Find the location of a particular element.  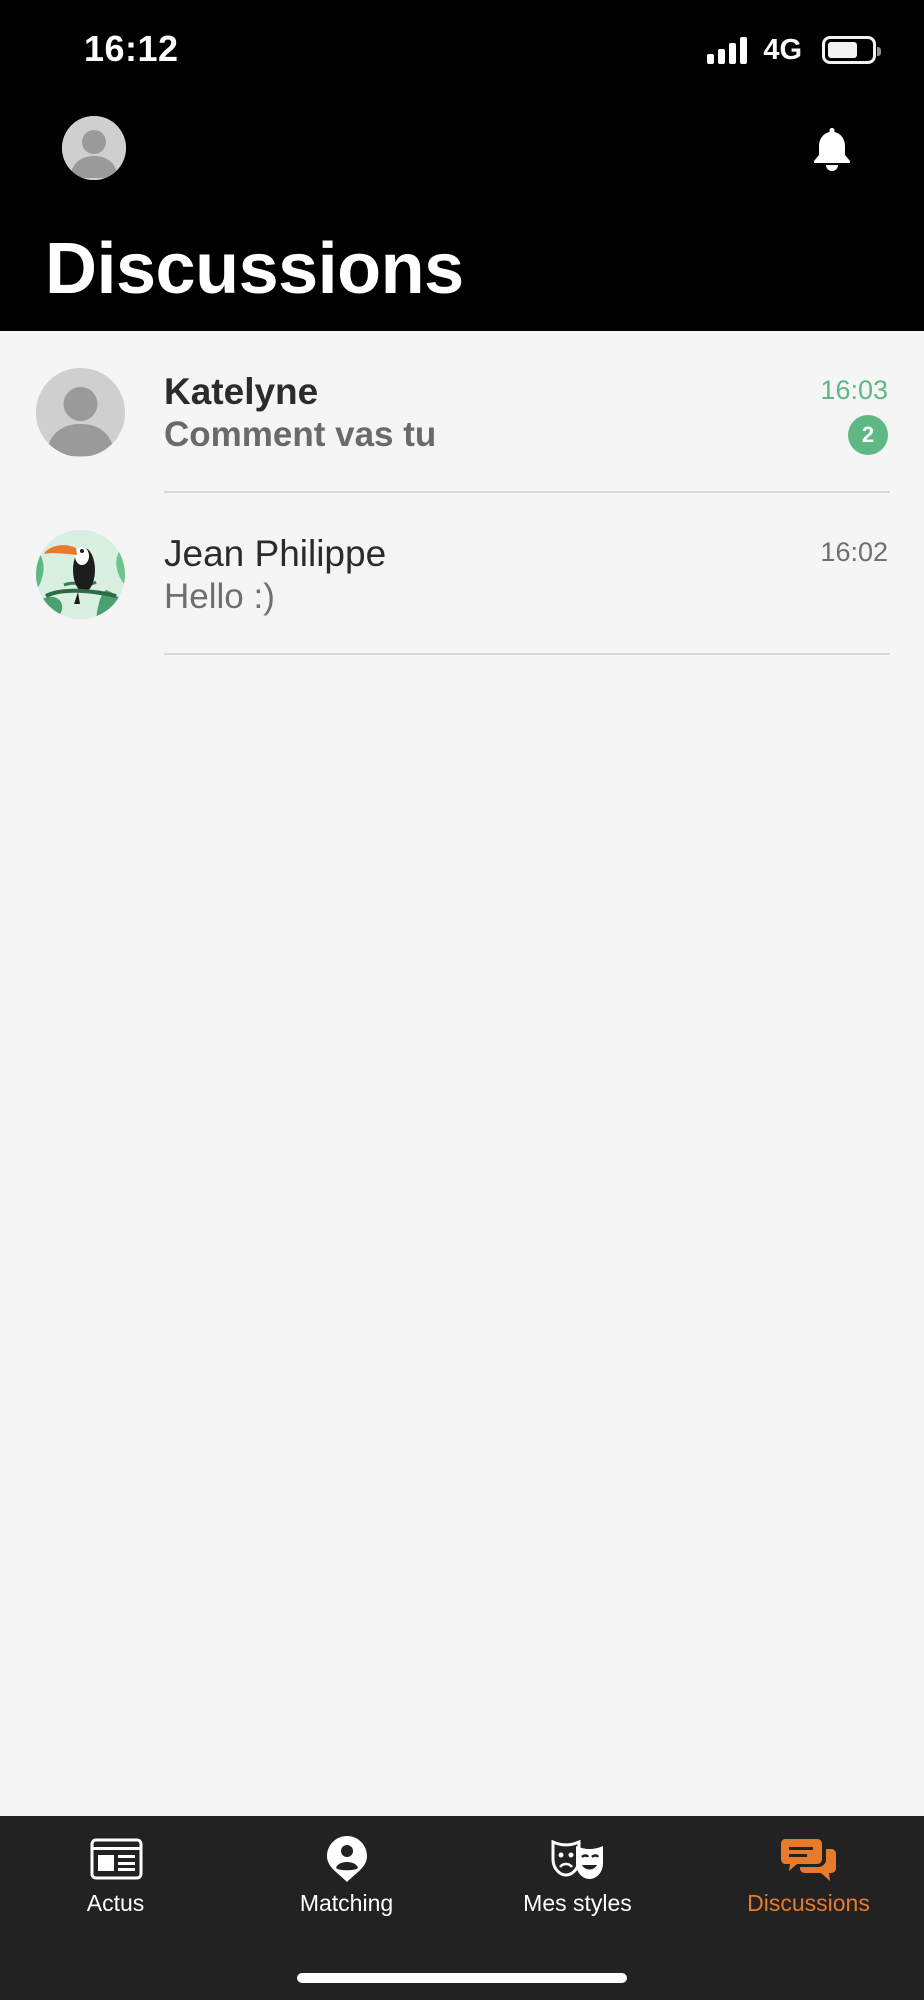

contact-name: Jean Philippe is located at coordinates (275, 553).